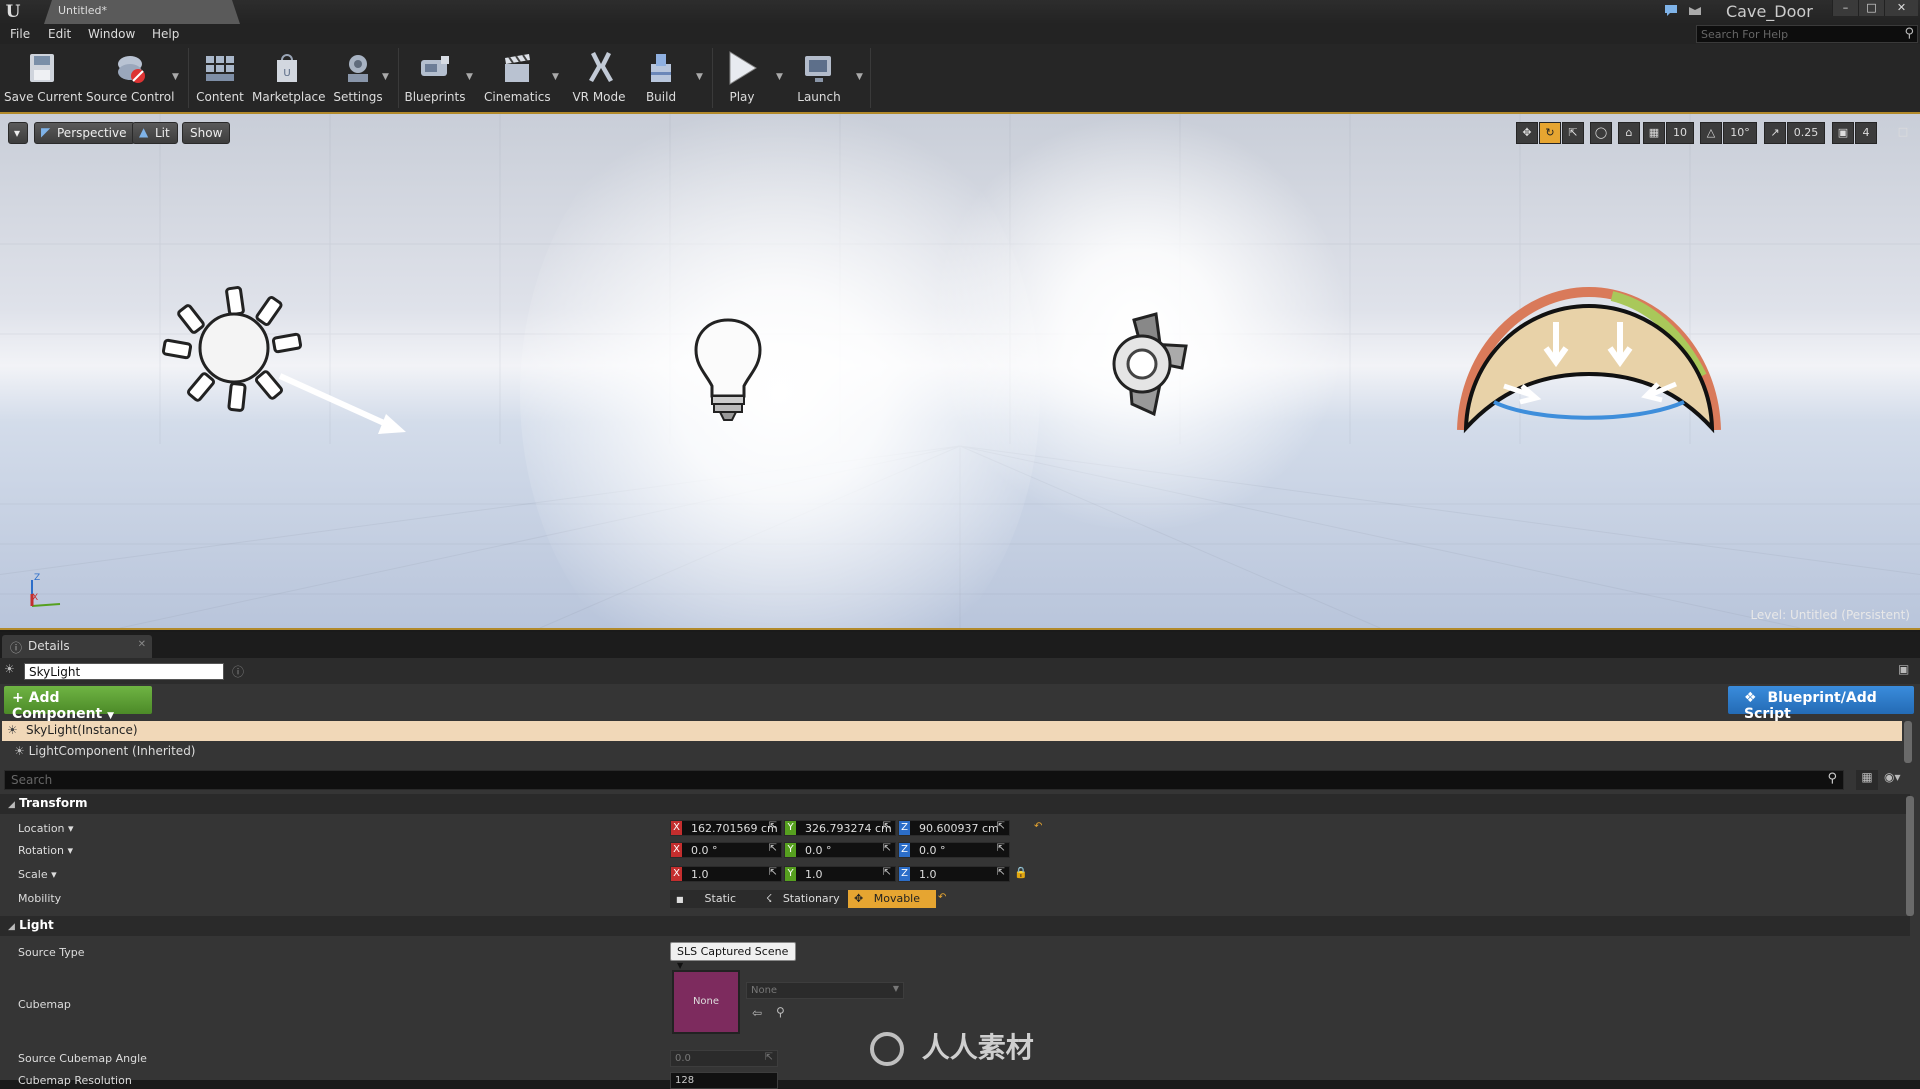 The image size is (1920, 1089). Describe the element at coordinates (1021, 872) in the screenshot. I see `lock-scale-icon: 🔒` at that location.